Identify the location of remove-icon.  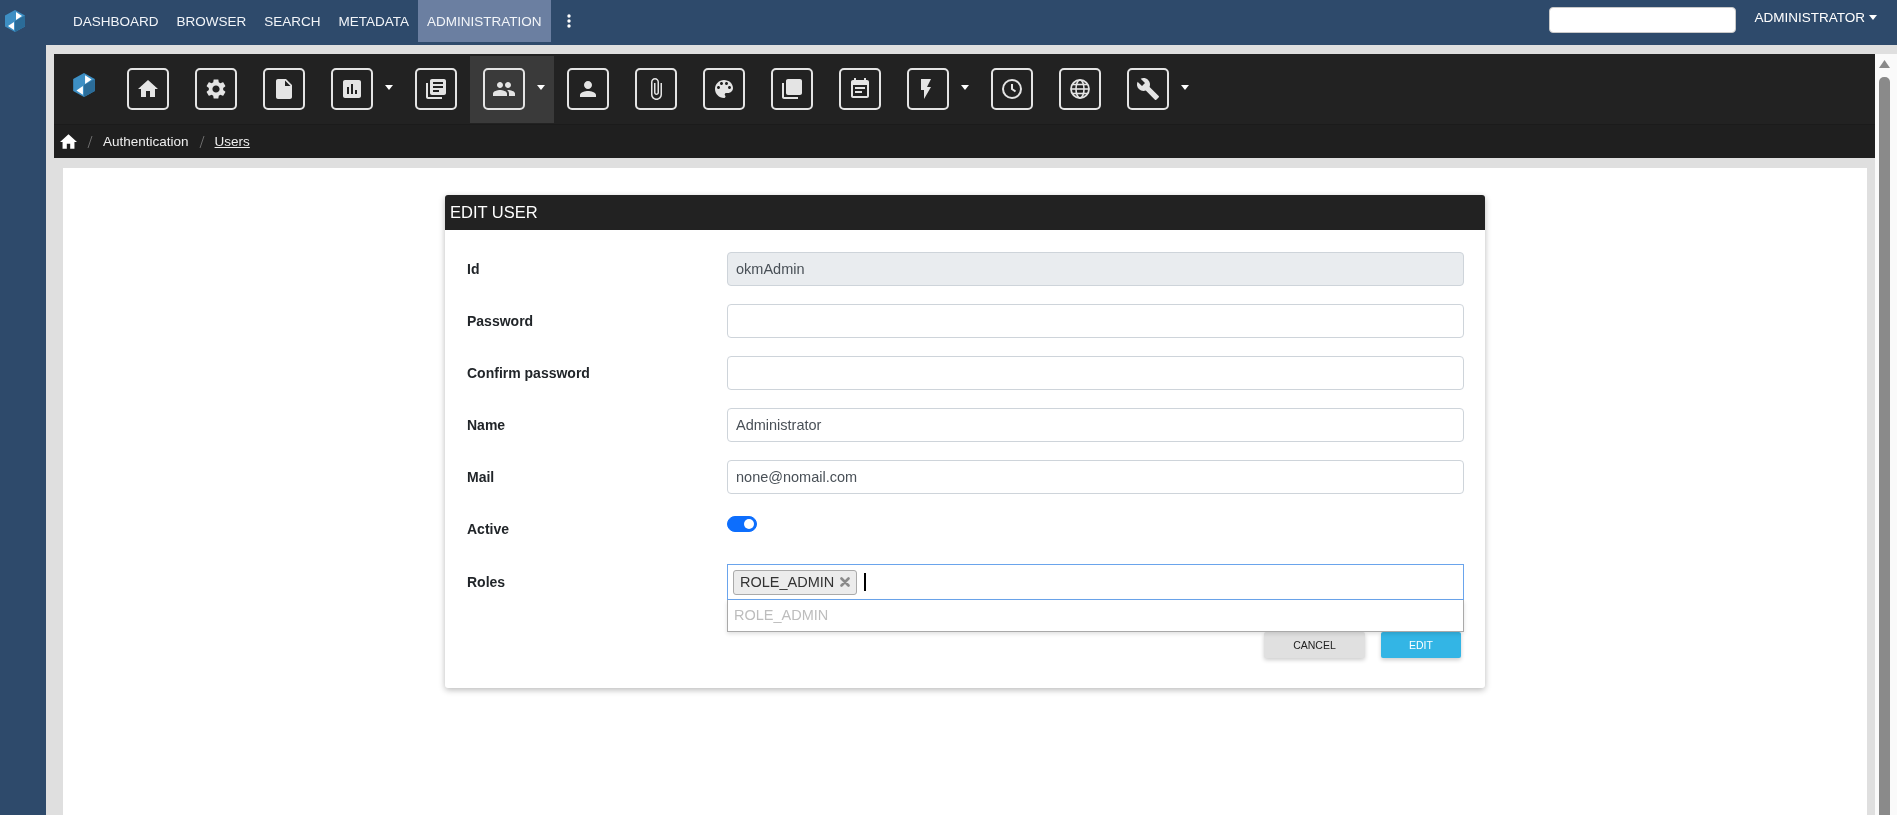
(845, 582).